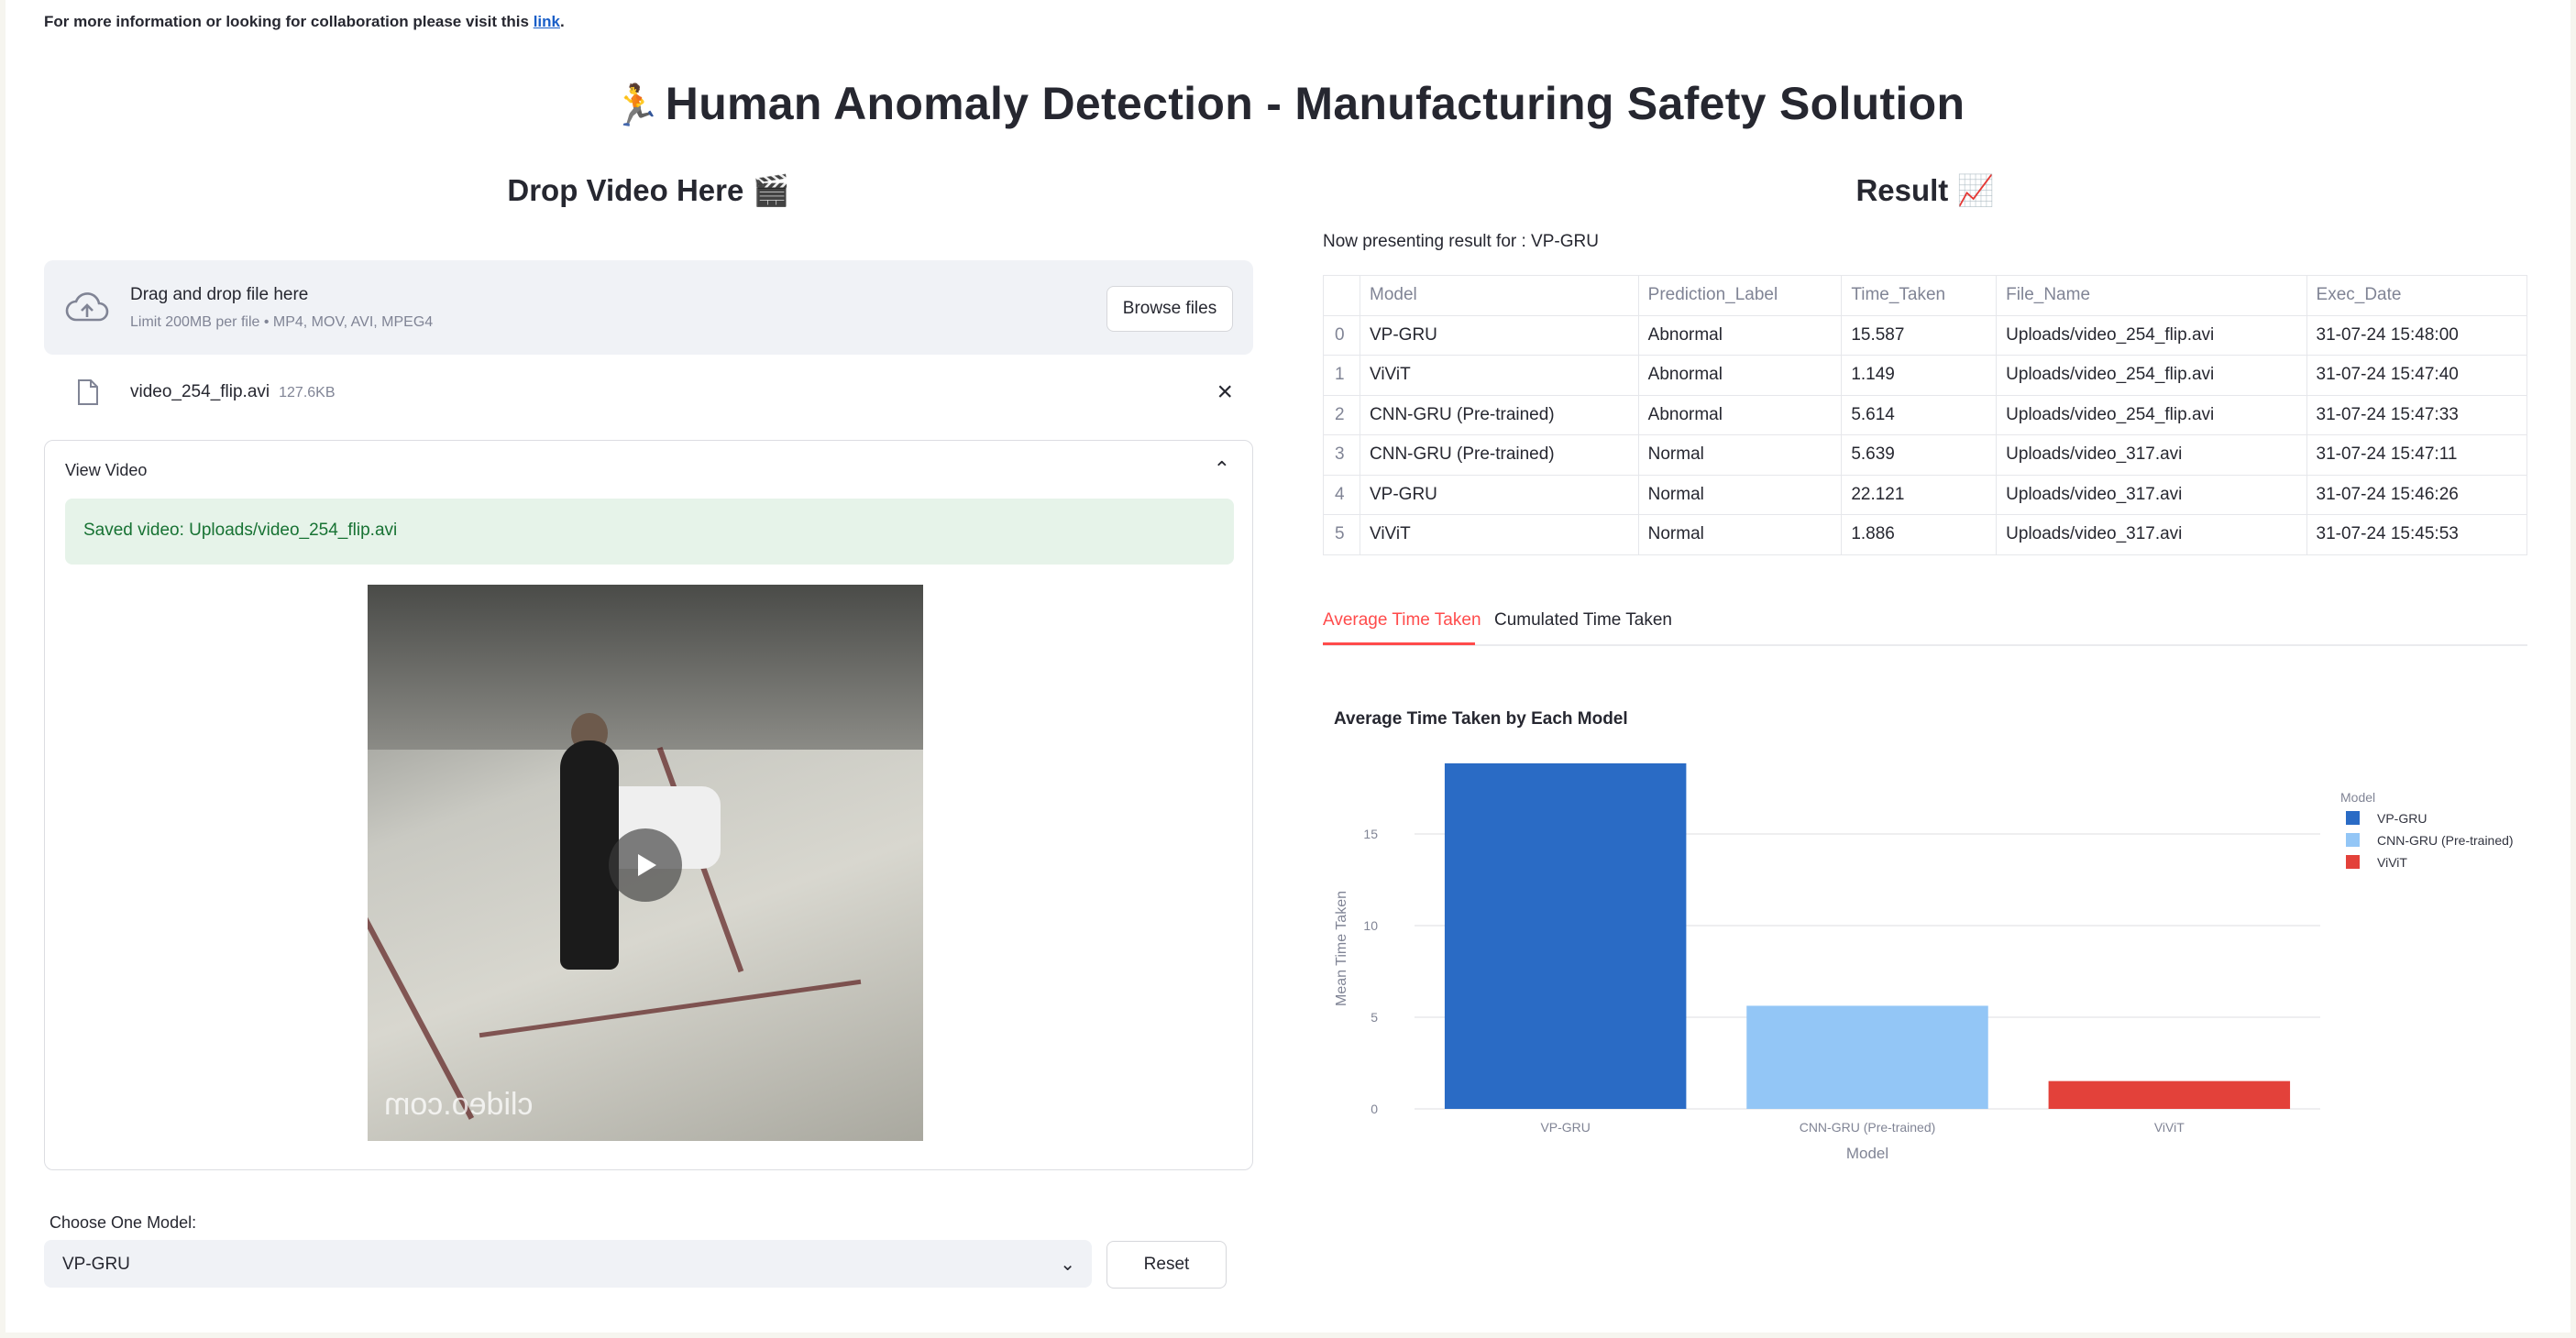 This screenshot has width=2576, height=1338. Describe the element at coordinates (1920, 375) in the screenshot. I see `table-cell: 1.149` at that location.